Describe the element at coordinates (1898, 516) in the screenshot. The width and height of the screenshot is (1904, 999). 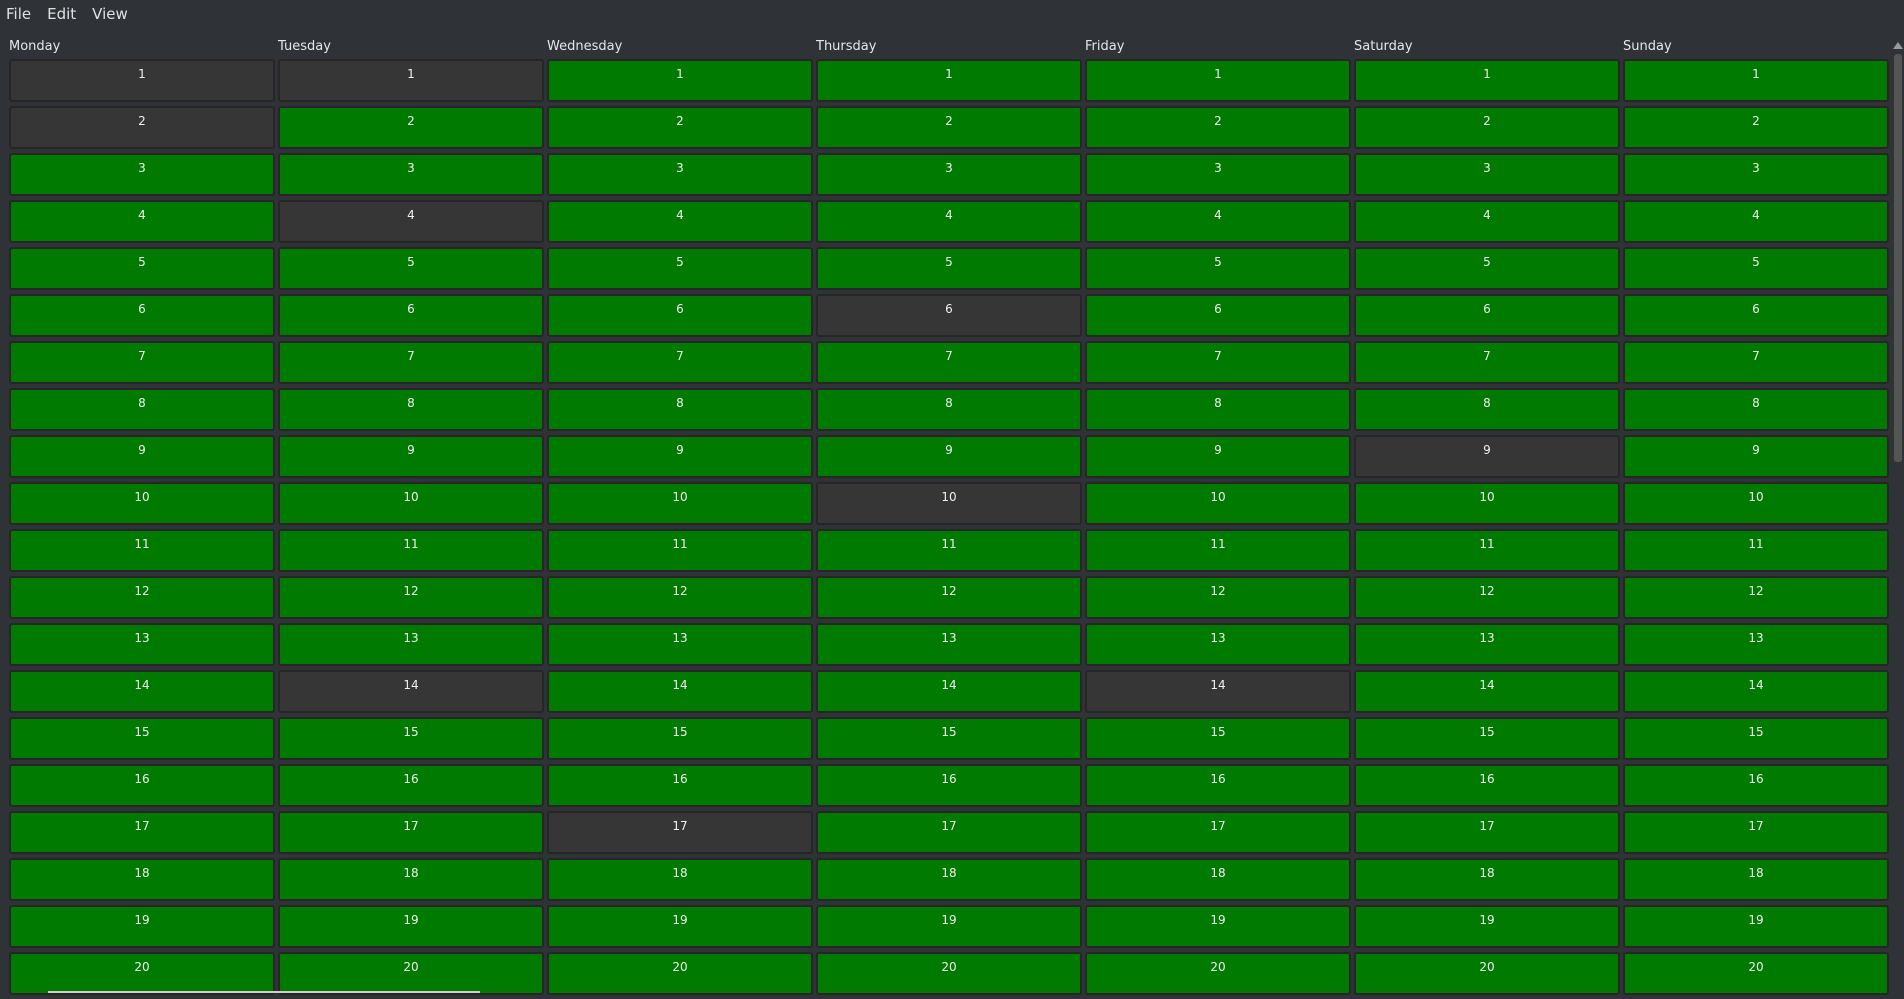
I see `vertical-scrollbar` at that location.